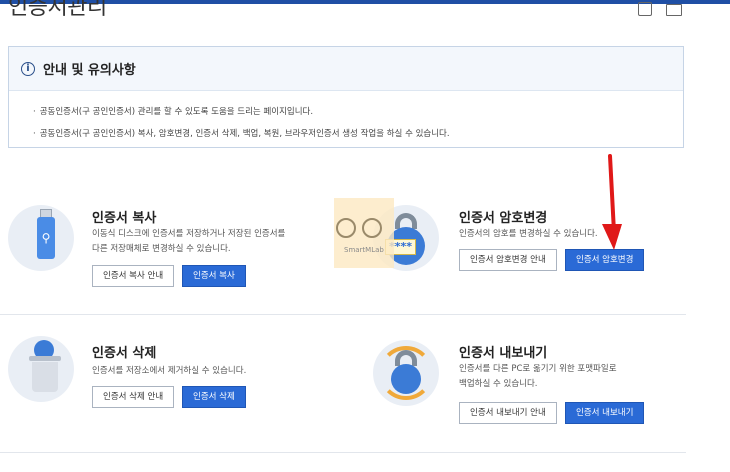  Describe the element at coordinates (45, 358) in the screenshot. I see `trash-lid` at that location.